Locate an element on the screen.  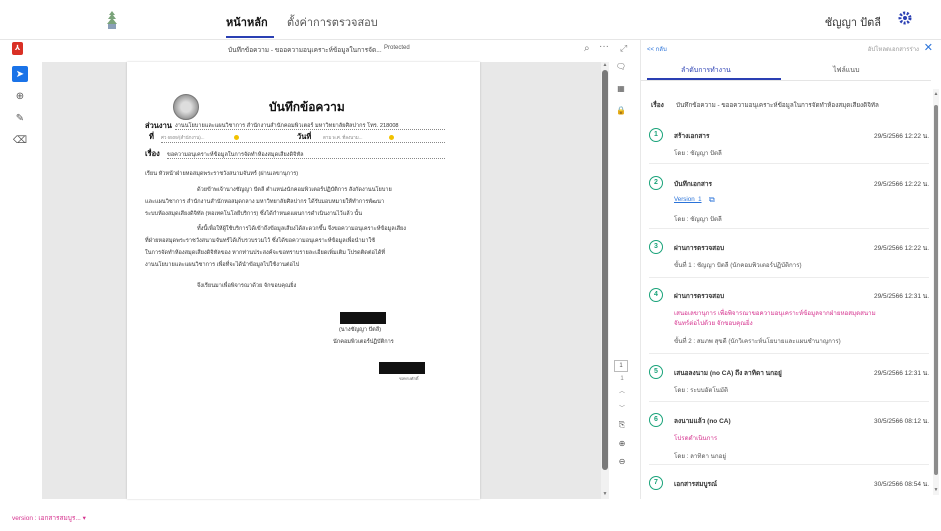
pdf-file-icon: ⅄ is located at coordinates (17, 48).